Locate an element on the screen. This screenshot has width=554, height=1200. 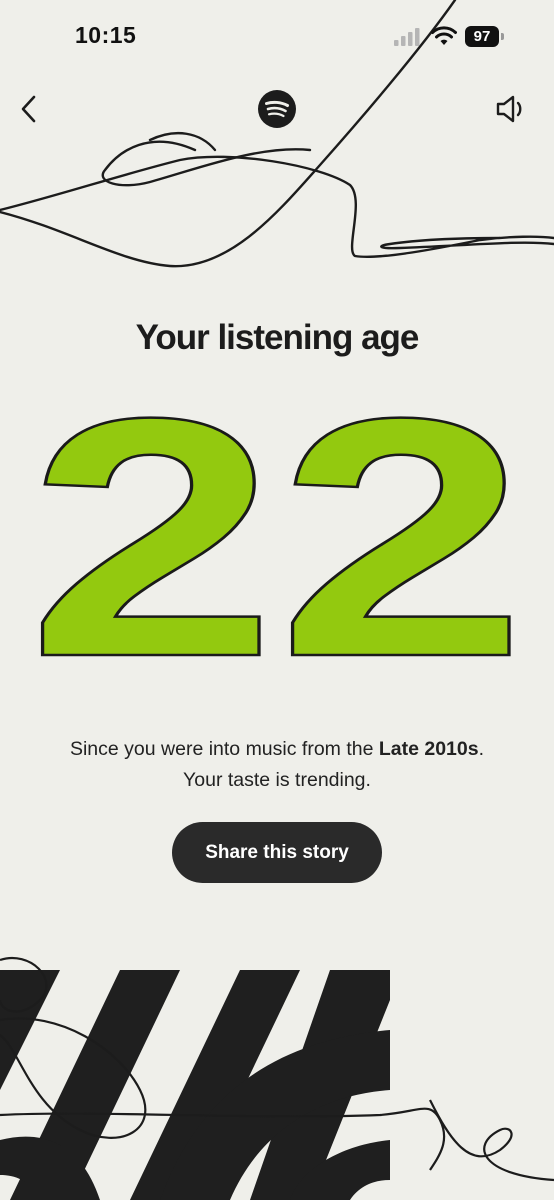
caption-era: Late 2010s is located at coordinates (428, 749).